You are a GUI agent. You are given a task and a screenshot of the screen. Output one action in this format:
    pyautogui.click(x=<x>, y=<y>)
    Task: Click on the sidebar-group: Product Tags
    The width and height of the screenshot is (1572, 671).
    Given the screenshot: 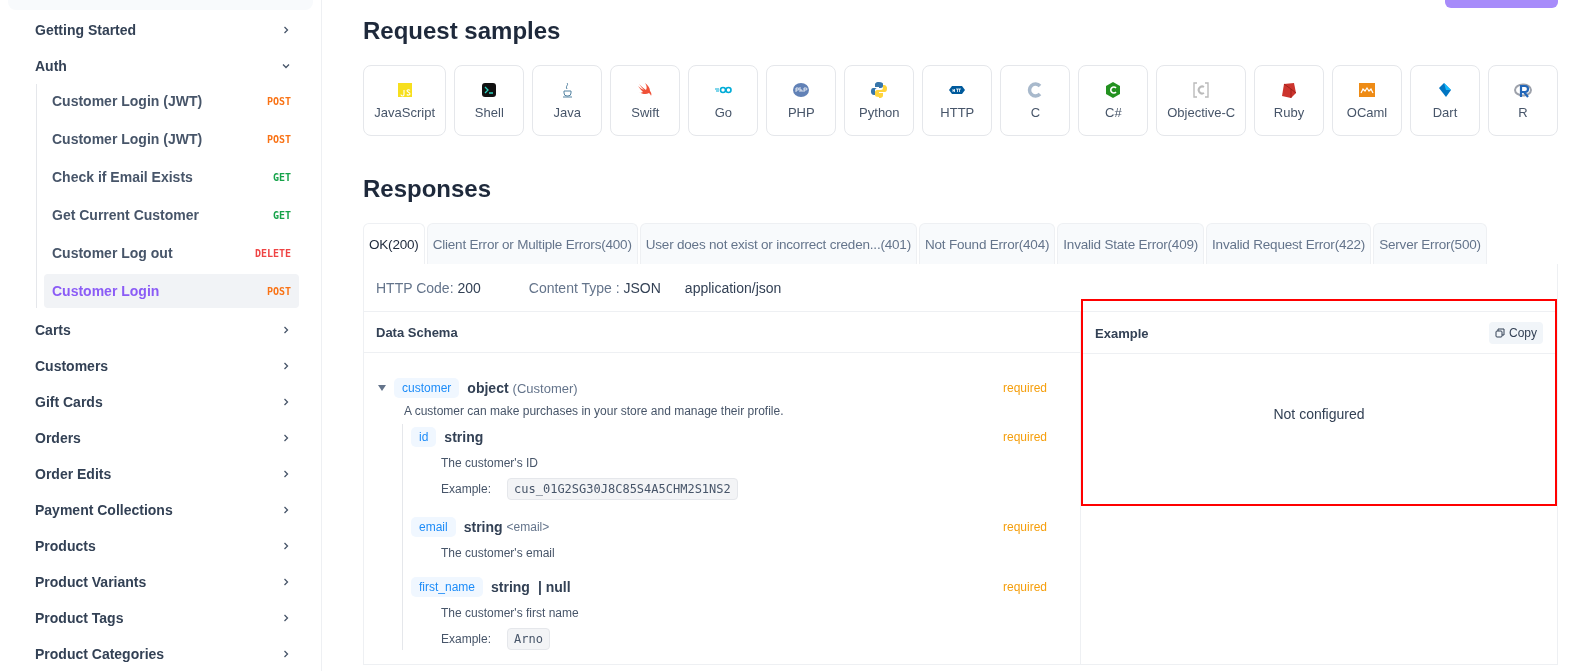 What is the action you would take?
    pyautogui.click(x=167, y=618)
    